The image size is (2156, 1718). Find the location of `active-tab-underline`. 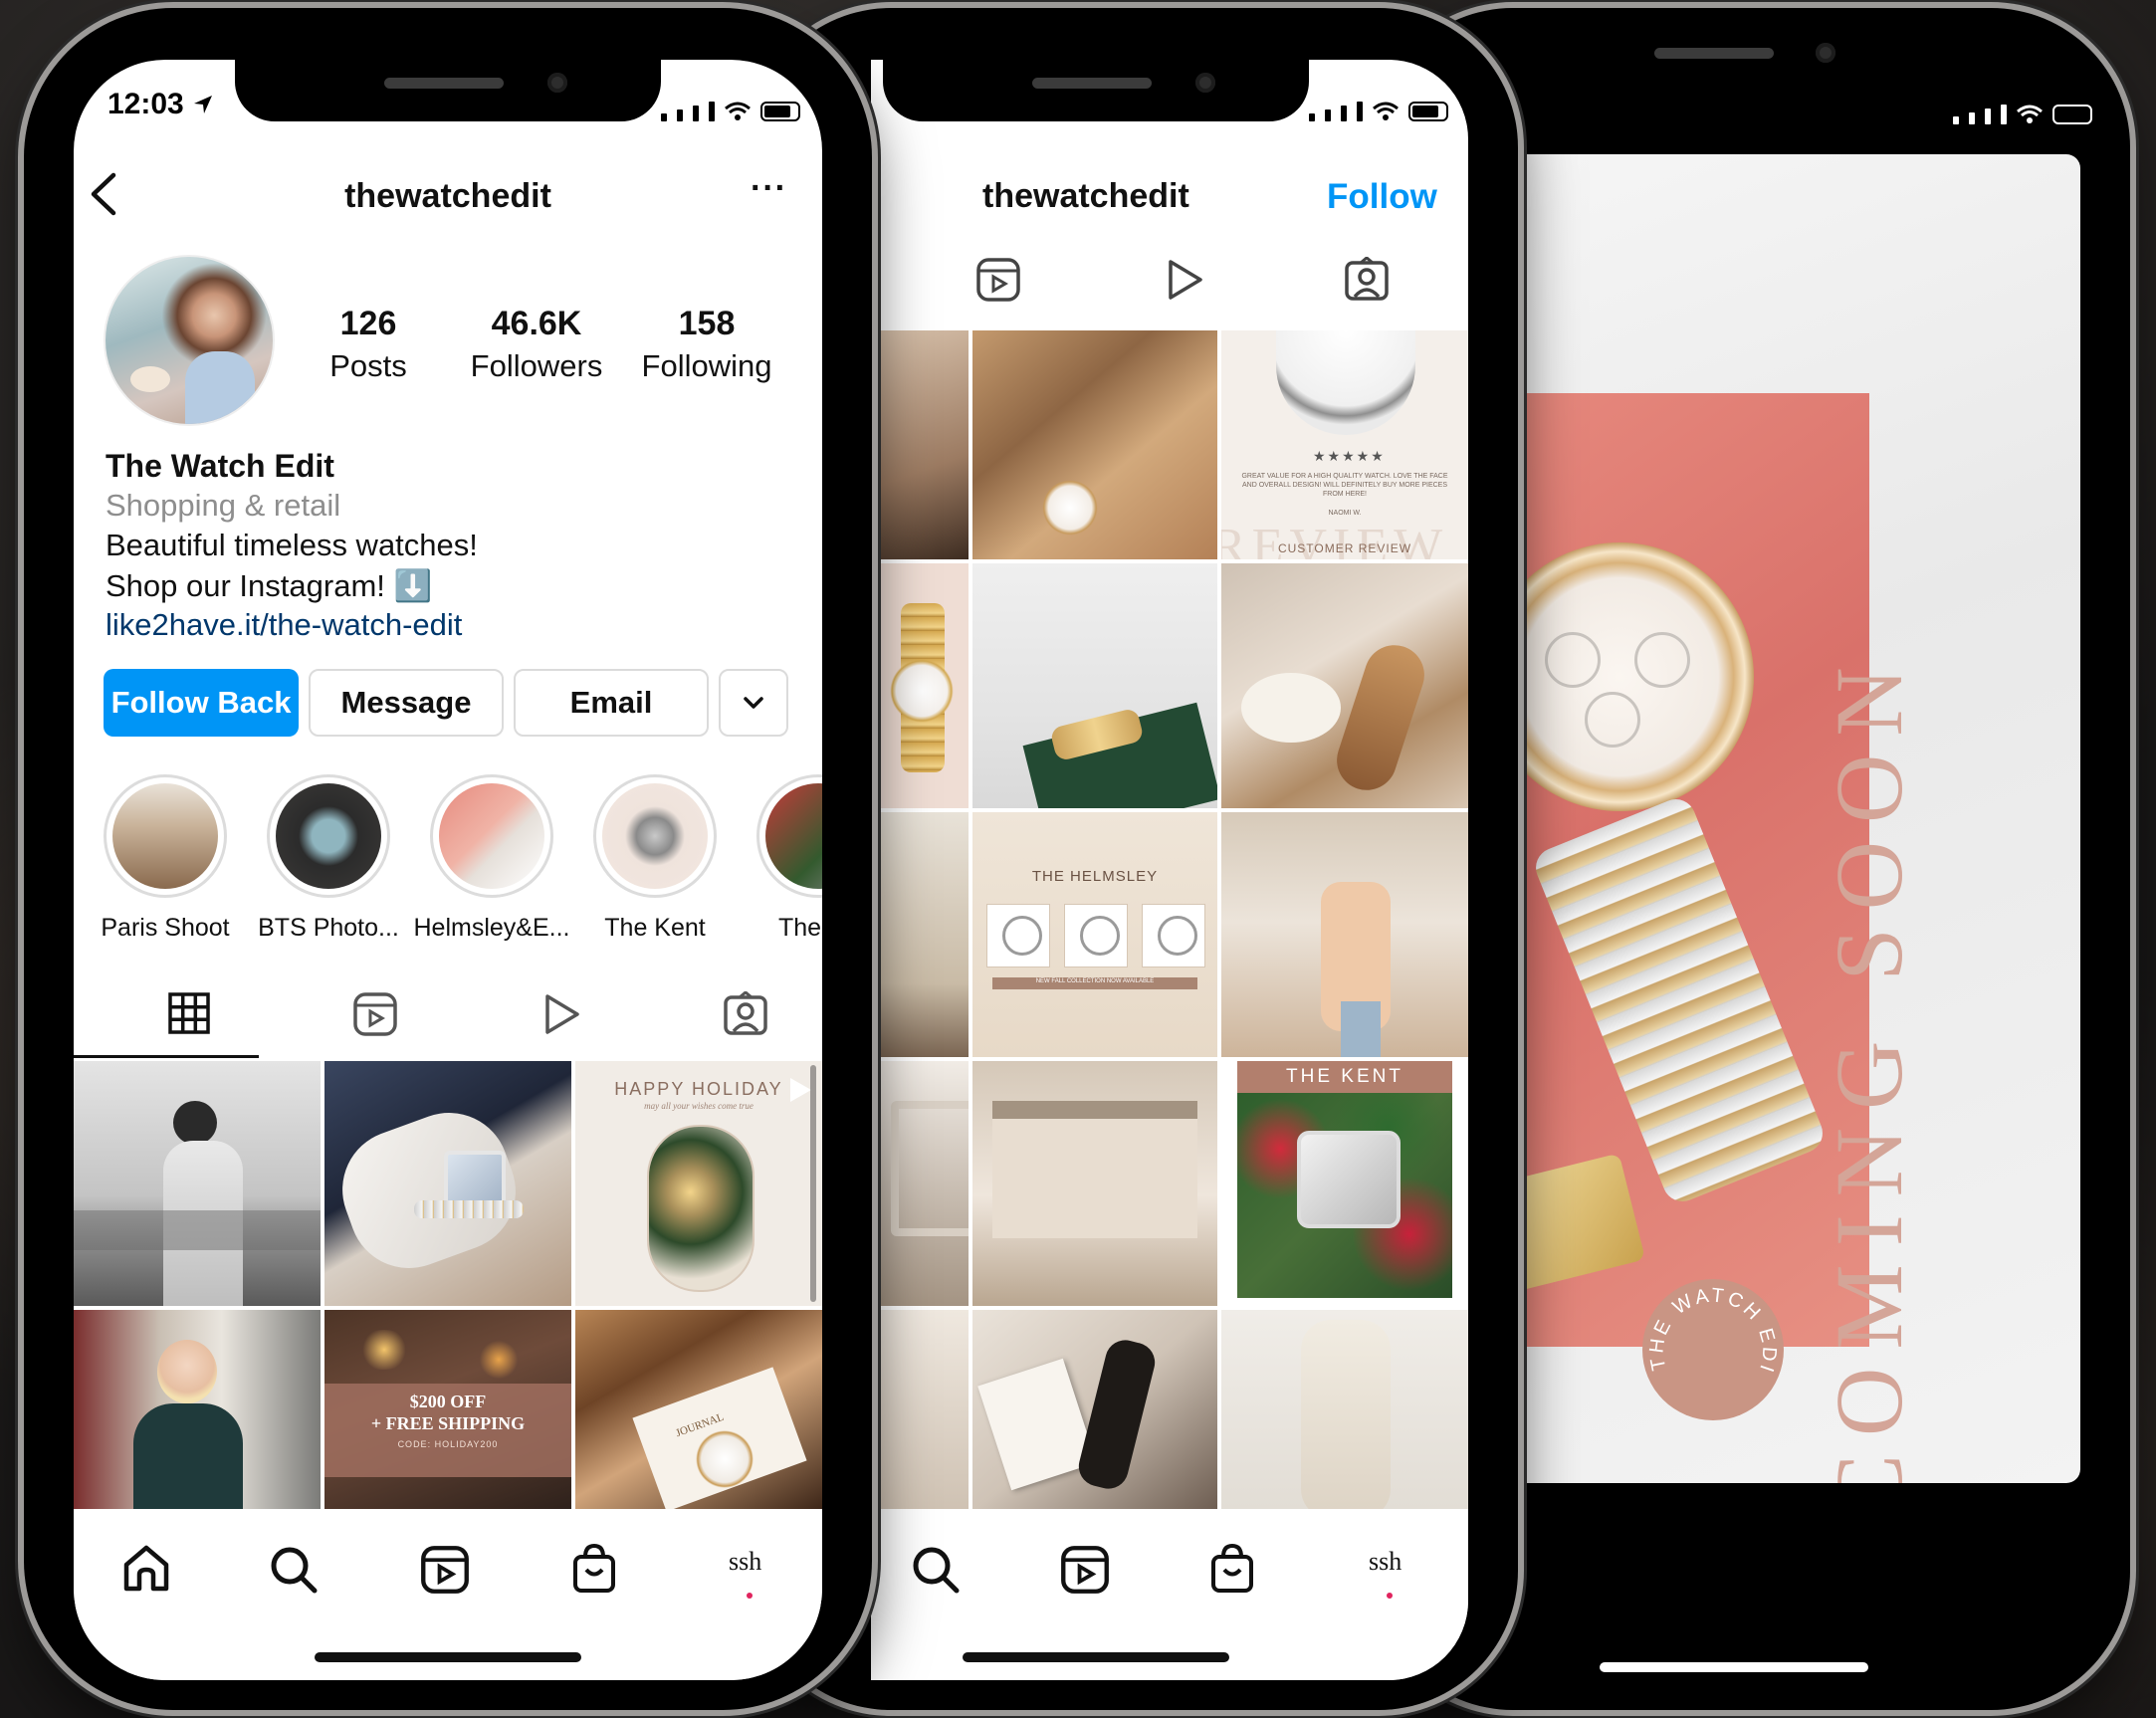

active-tab-underline is located at coordinates (166, 1056).